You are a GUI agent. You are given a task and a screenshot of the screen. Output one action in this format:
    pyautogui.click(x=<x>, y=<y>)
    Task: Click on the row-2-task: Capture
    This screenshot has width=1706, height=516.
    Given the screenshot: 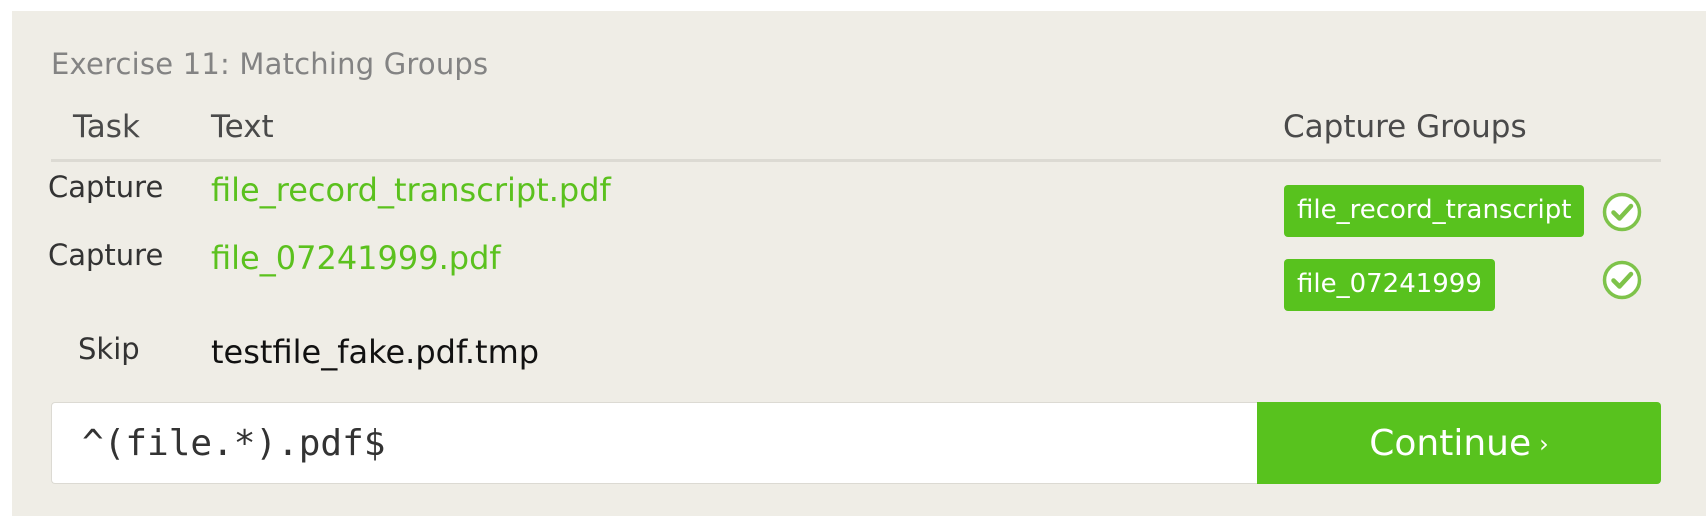 What is the action you would take?
    pyautogui.click(x=106, y=255)
    